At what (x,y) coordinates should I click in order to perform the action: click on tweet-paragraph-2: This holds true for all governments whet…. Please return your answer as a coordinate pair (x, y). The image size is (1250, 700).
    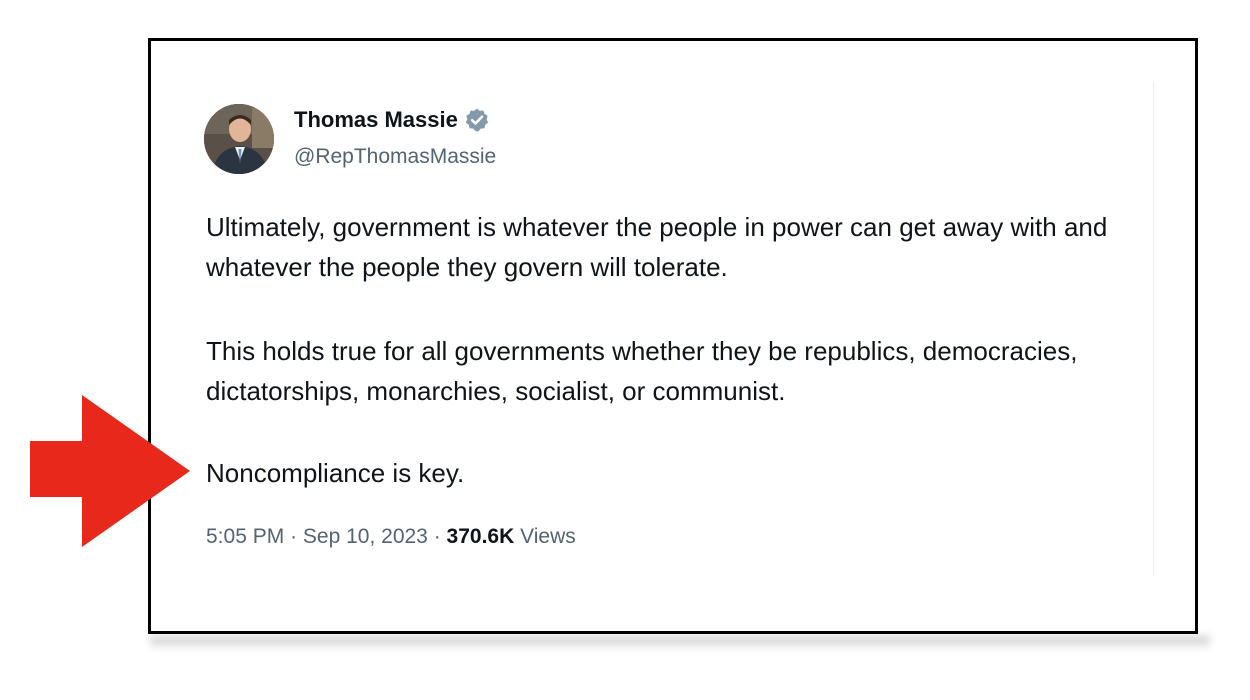
    Looking at the image, I should click on (642, 371).